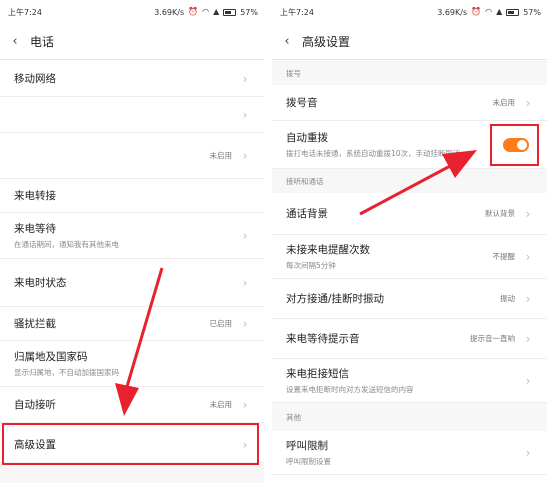 The height and width of the screenshot is (483, 547). What do you see at coordinates (409, 417) in the screenshot?
I see `section-header-other: 其他` at bounding box center [409, 417].